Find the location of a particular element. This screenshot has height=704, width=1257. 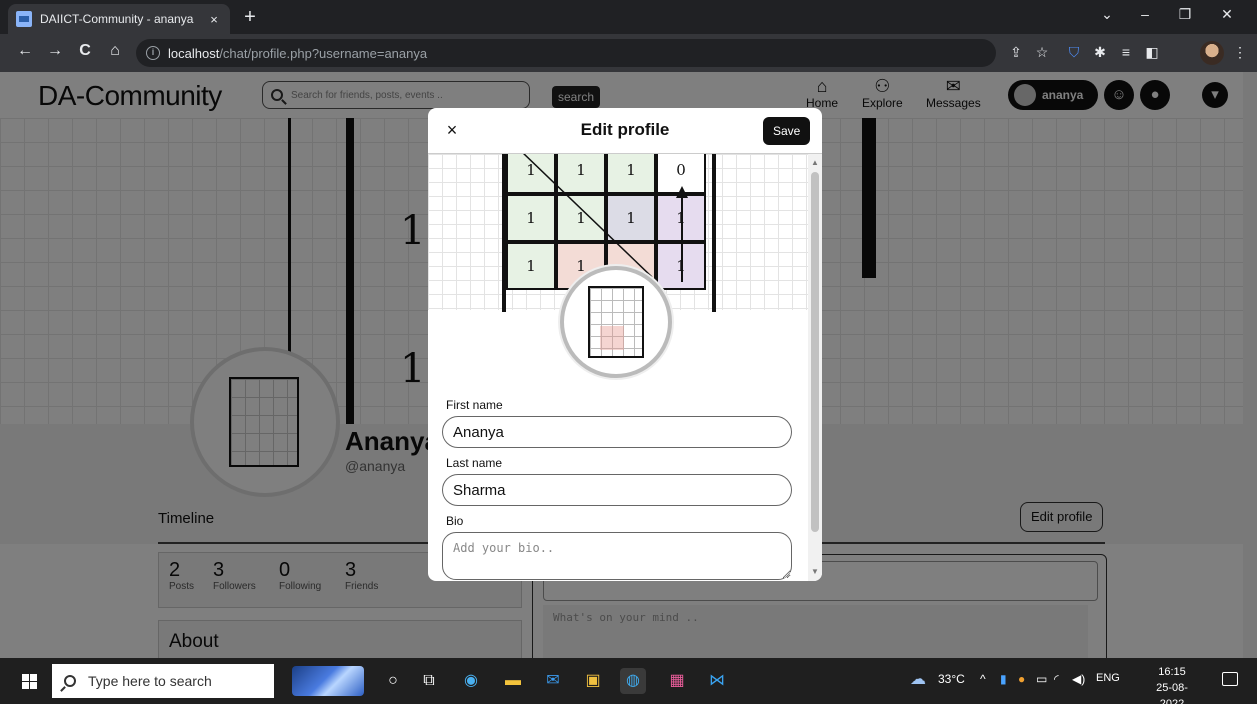

clock-date: 25-08-2022 is located at coordinates (1172, 693).